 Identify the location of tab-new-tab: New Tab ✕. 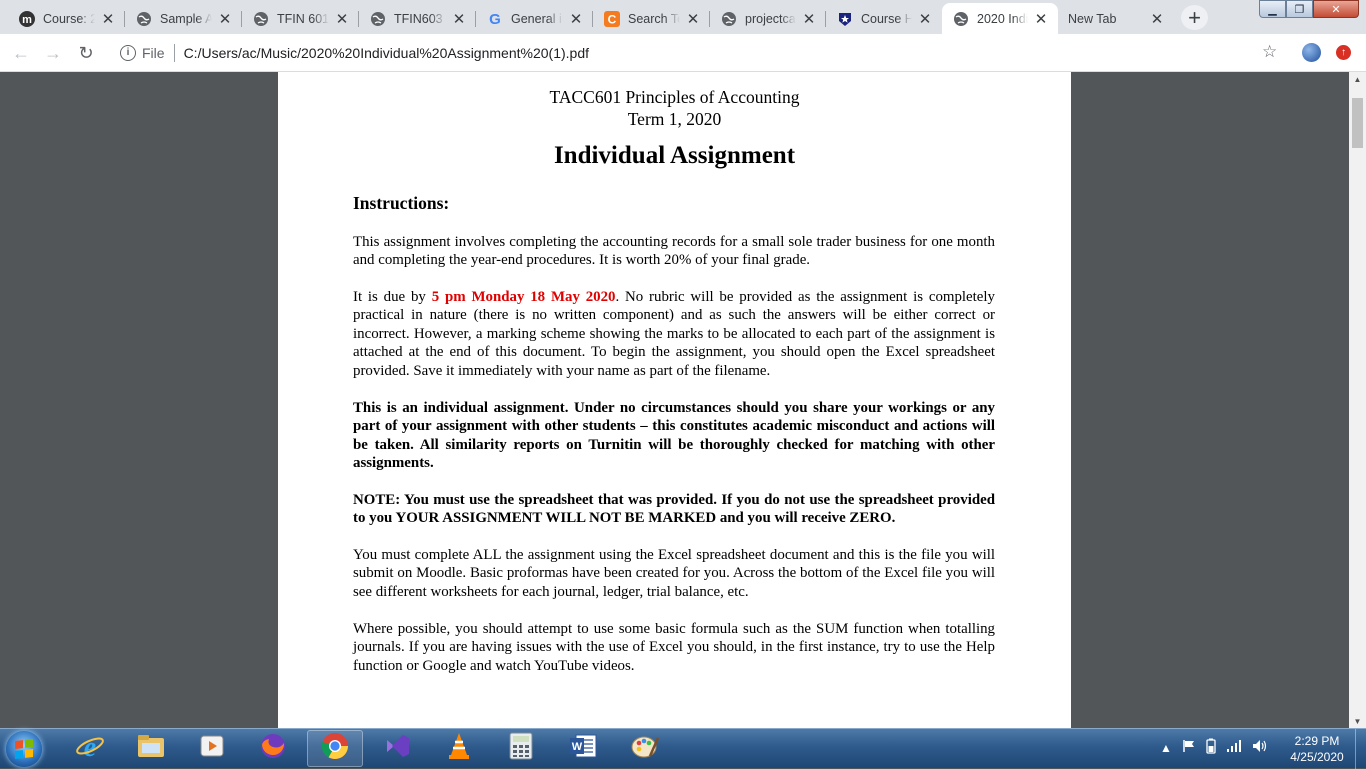
(1116, 18).